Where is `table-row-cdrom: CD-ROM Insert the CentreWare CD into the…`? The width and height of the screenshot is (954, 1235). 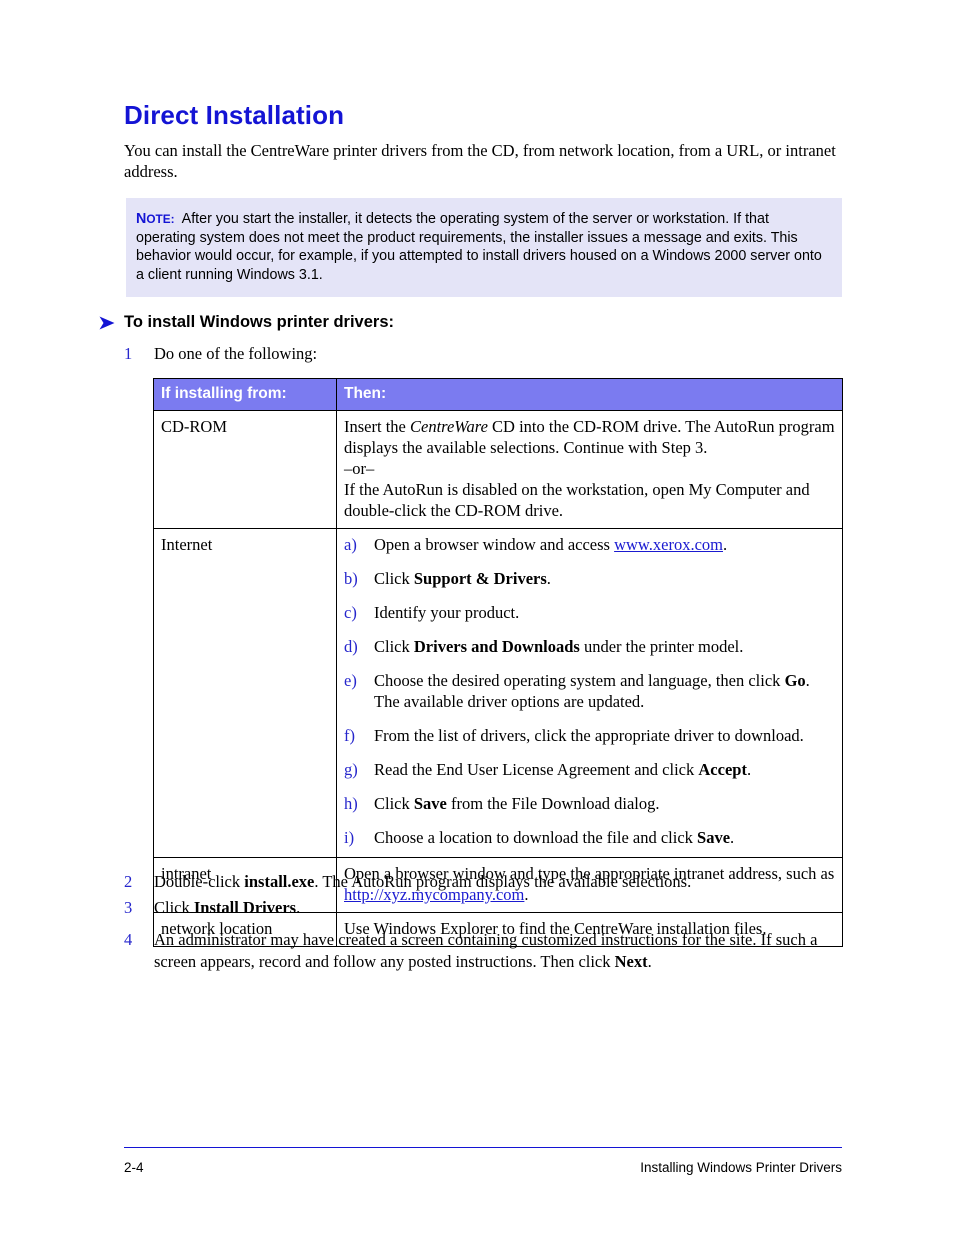 table-row-cdrom: CD-ROM Insert the CentreWare CD into the… is located at coordinates (498, 469).